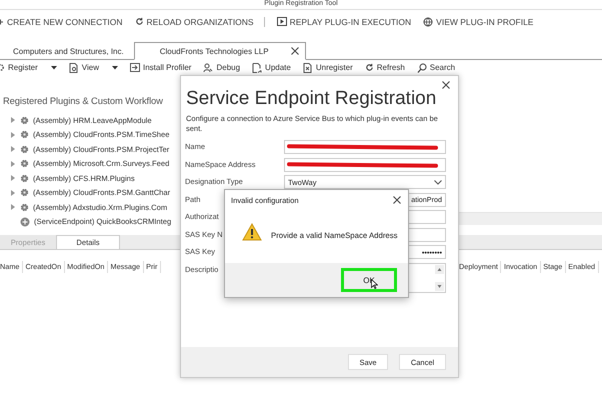 Image resolution: width=602 pixels, height=413 pixels. I want to click on box-arrow-icon, so click(135, 67).